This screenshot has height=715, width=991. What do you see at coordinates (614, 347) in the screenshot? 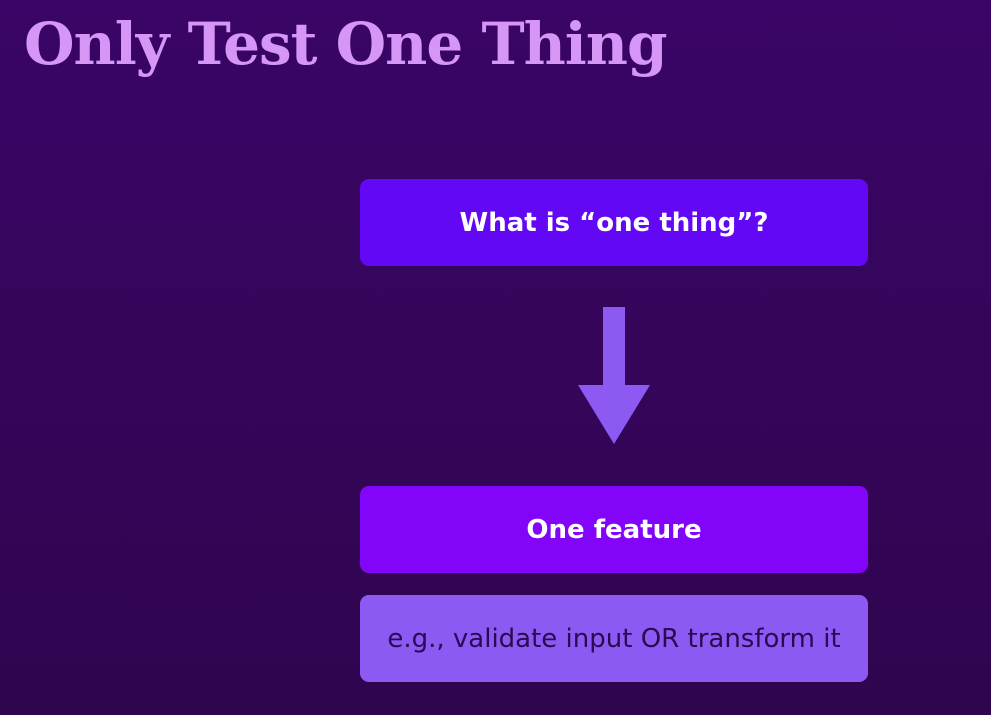
I see `arrow-shaft` at bounding box center [614, 347].